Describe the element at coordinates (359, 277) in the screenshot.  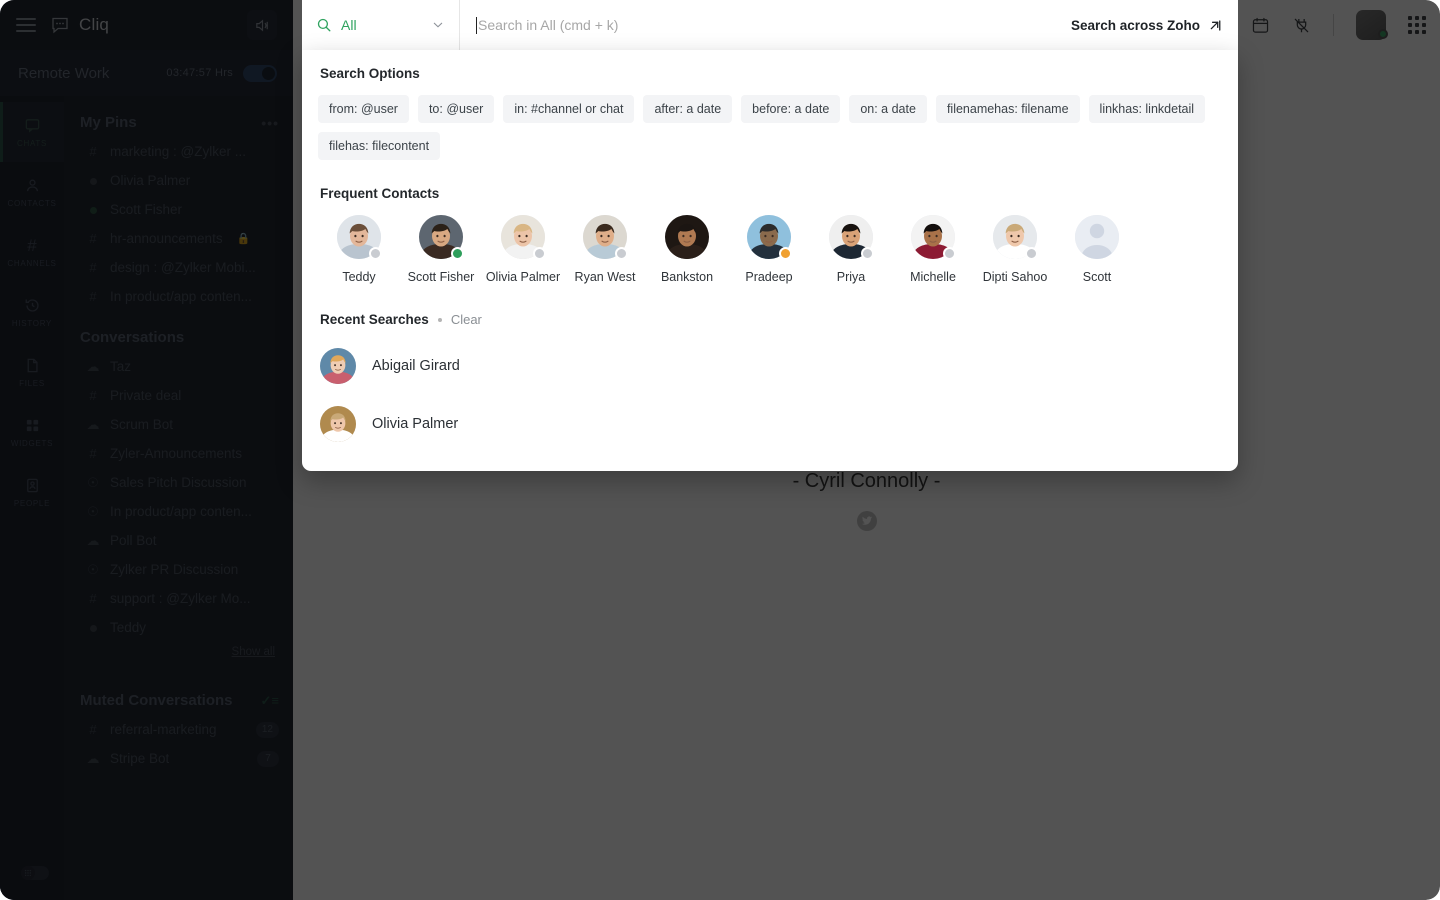
I see `frequent-contact-name: Teddy` at that location.